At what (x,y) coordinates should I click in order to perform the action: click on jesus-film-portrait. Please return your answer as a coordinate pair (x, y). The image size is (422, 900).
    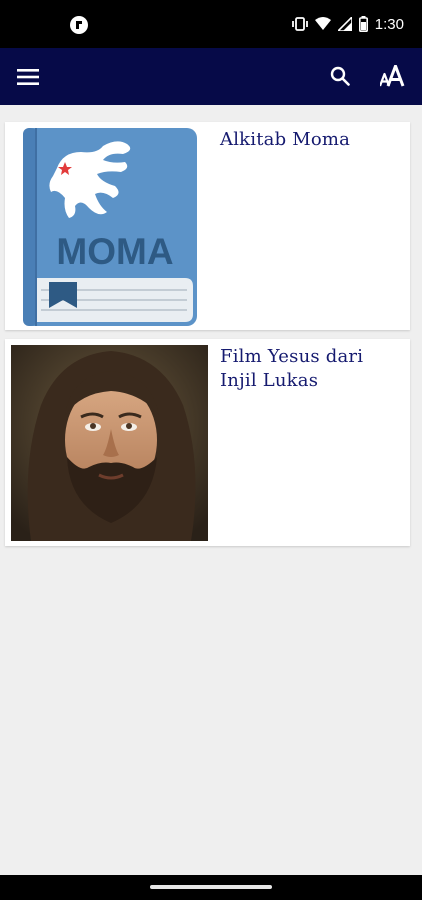
    Looking at the image, I should click on (109, 443).